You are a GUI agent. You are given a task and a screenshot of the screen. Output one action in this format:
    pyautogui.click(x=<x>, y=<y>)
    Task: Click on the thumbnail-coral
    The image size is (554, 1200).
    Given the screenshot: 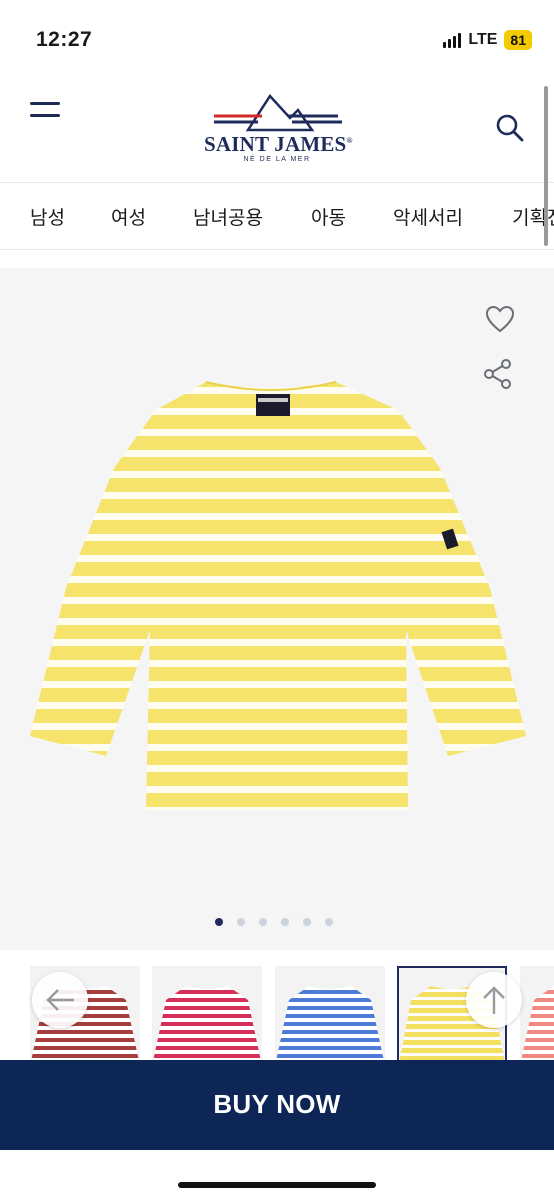 What is the action you would take?
    pyautogui.click(x=537, y=1014)
    